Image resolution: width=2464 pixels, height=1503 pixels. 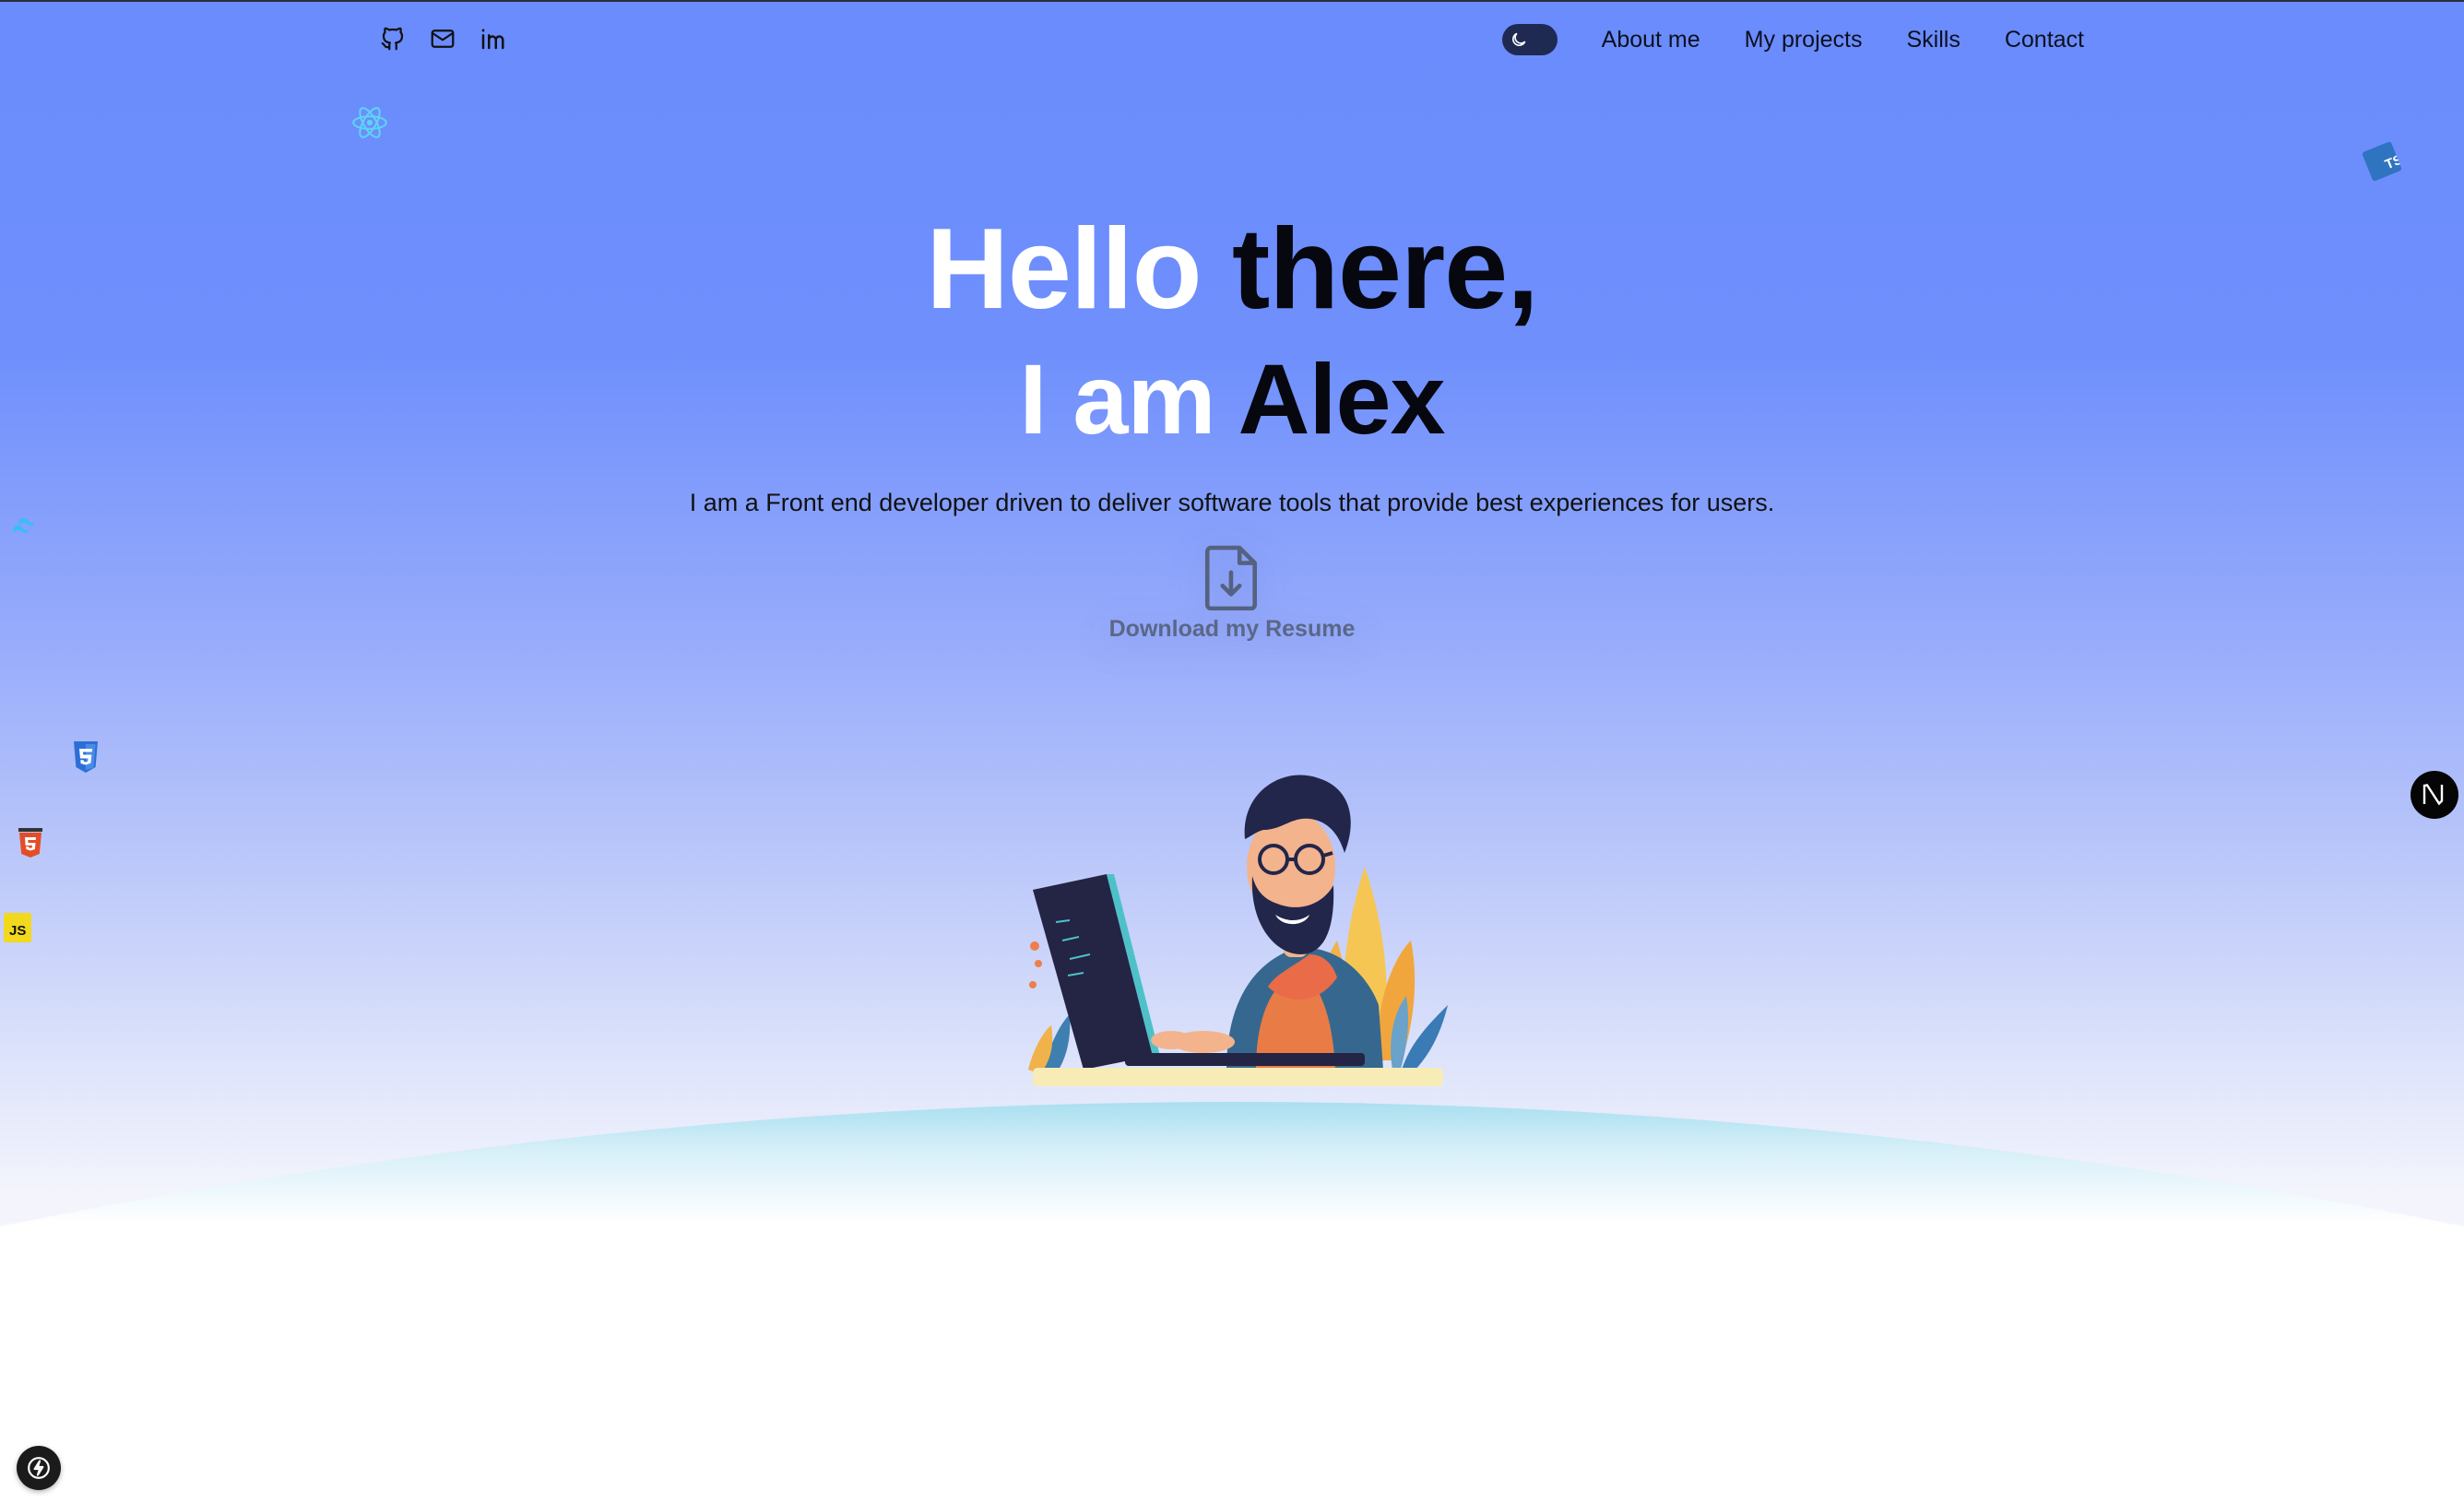 I want to click on javascript-icon: JS, so click(x=18, y=928).